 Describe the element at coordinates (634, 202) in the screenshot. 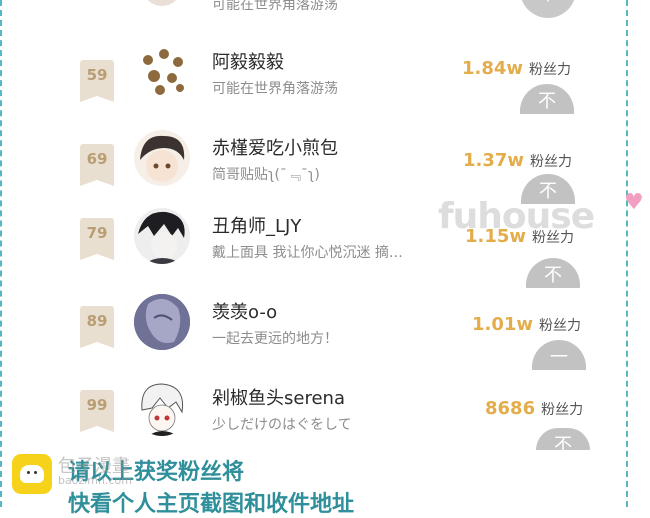

I see `heart-icon: ♥` at that location.